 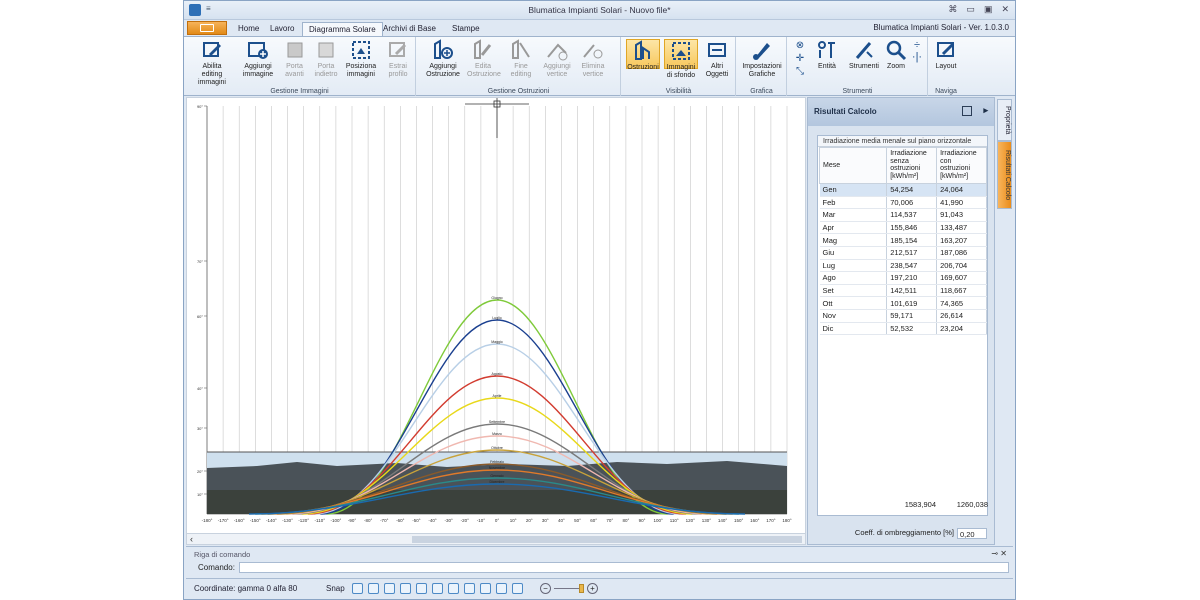 I want to click on group-strumenti: ⊗ ✛ ⤡ Entità Strumenti Zoom ÷ ·|· Strumenti, so click(x=858, y=66).